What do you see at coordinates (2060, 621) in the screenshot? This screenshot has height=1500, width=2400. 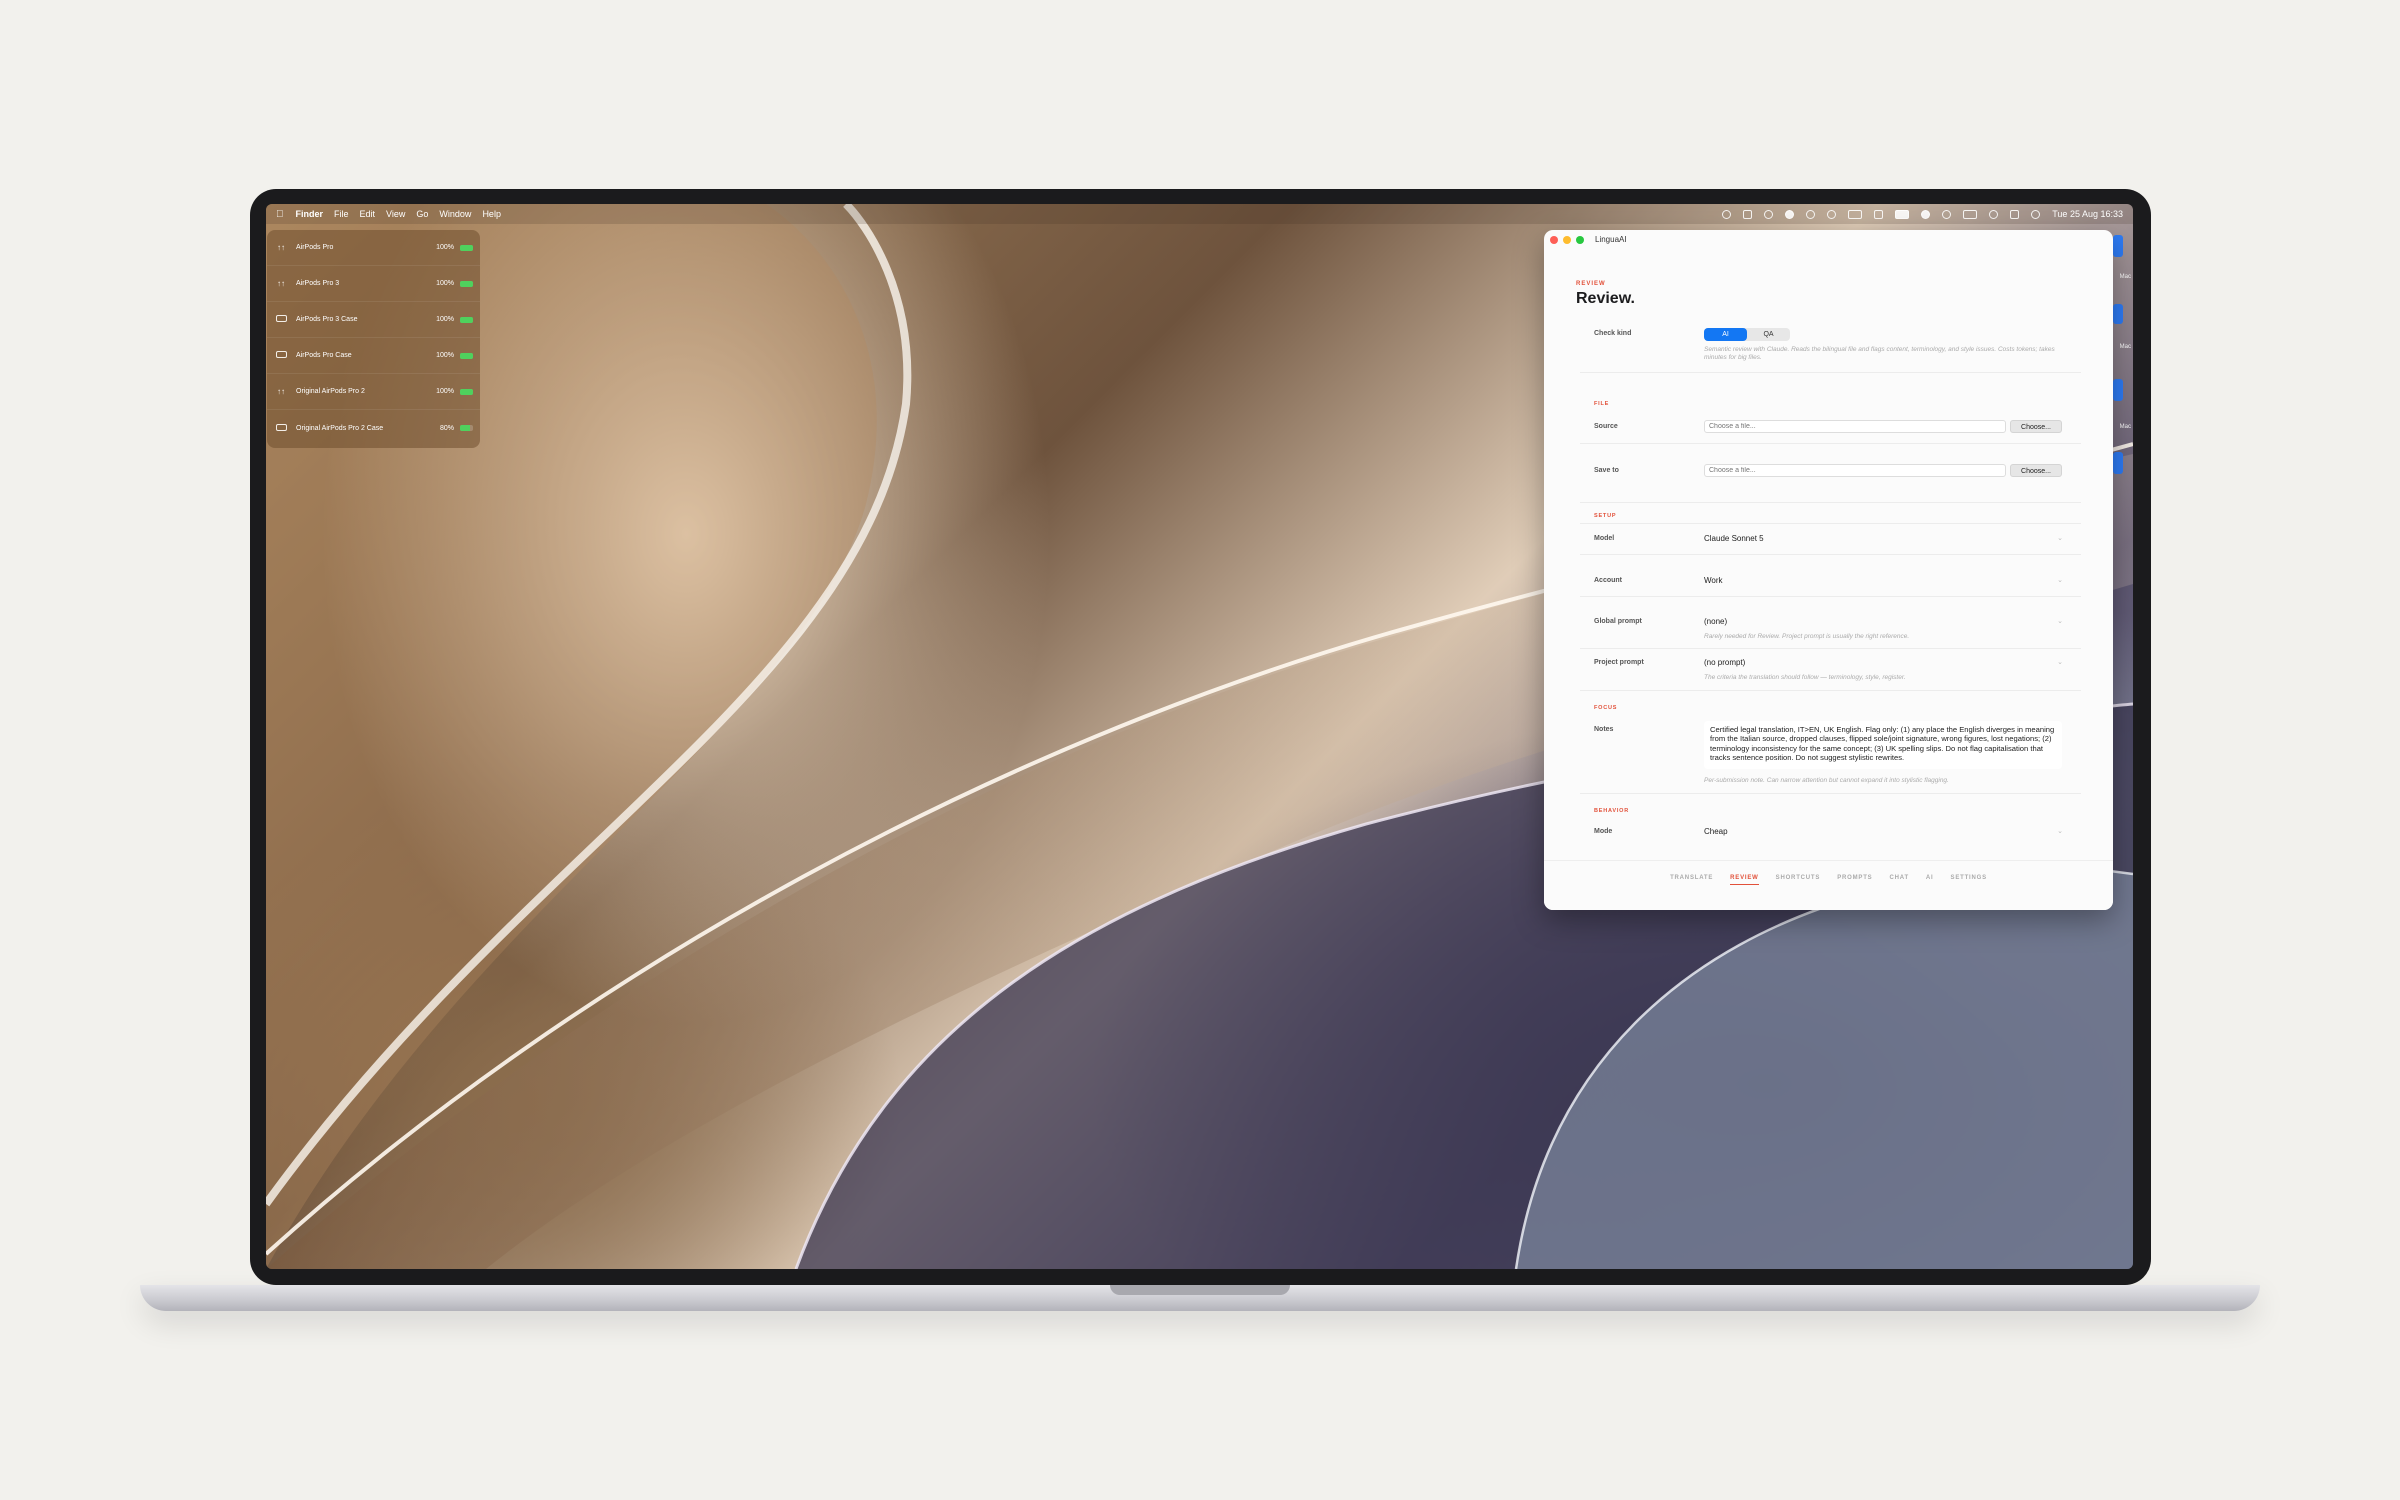 I see `global-prompt-chevron-icon: ⌄` at bounding box center [2060, 621].